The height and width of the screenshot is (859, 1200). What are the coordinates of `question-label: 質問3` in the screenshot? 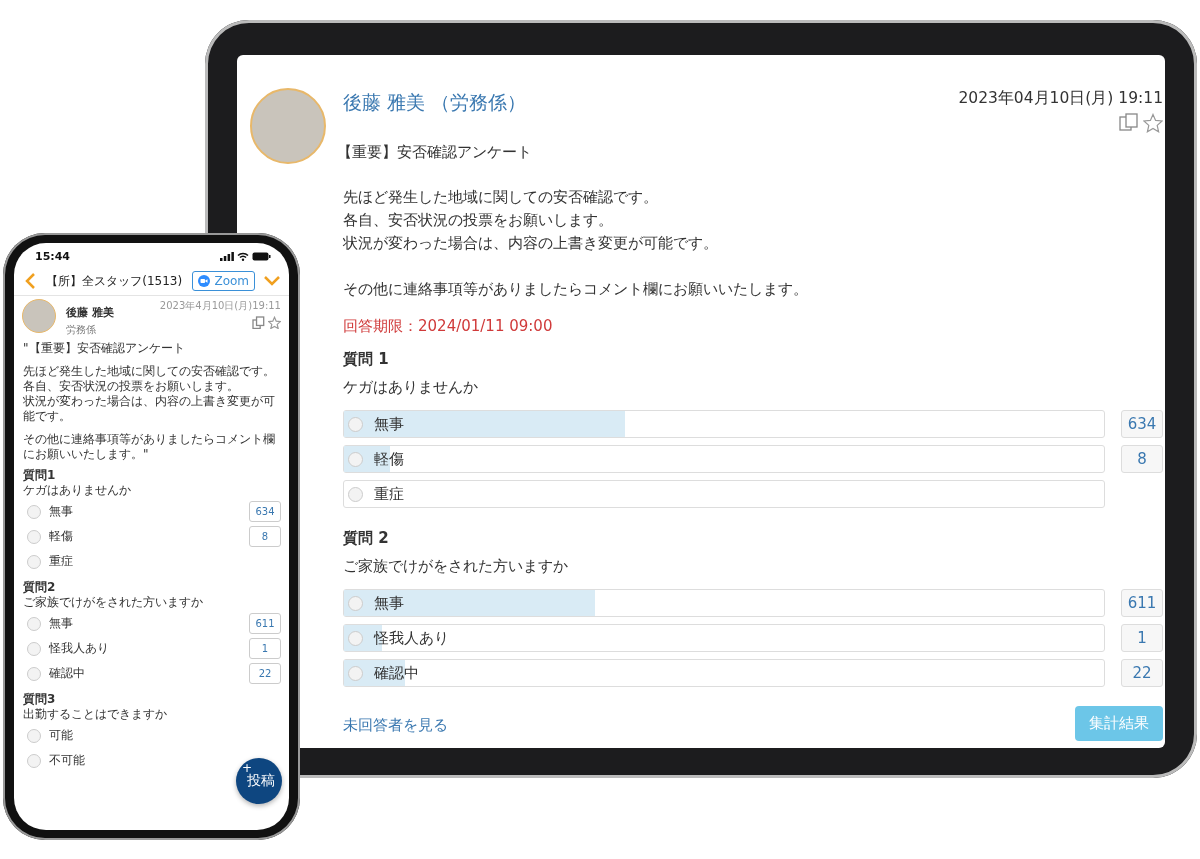 It's located at (40, 699).